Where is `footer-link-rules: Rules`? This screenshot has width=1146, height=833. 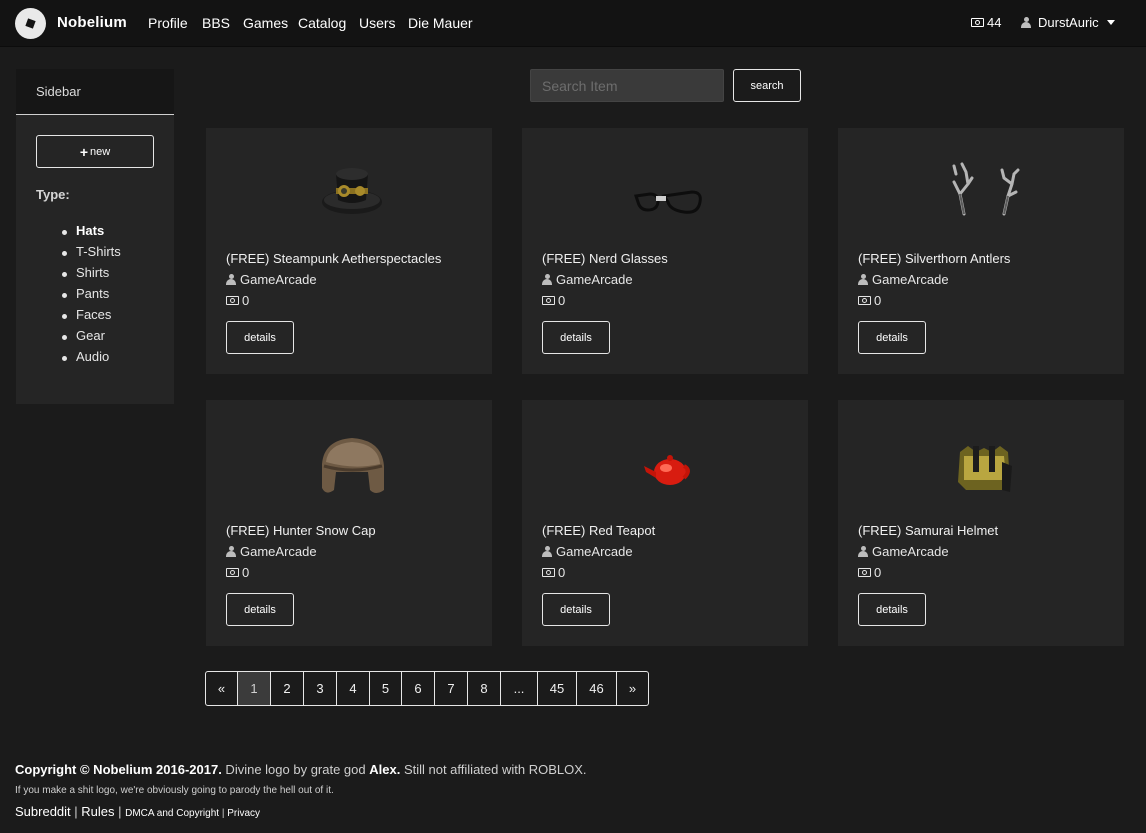 footer-link-rules: Rules is located at coordinates (97, 811).